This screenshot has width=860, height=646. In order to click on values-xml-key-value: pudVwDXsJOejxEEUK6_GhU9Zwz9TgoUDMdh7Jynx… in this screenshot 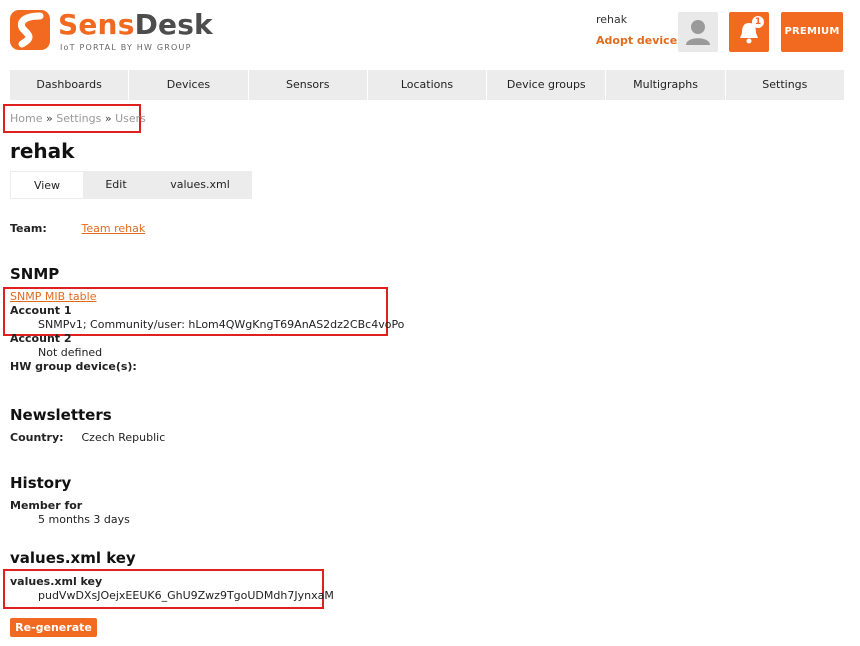, I will do `click(186, 595)`.